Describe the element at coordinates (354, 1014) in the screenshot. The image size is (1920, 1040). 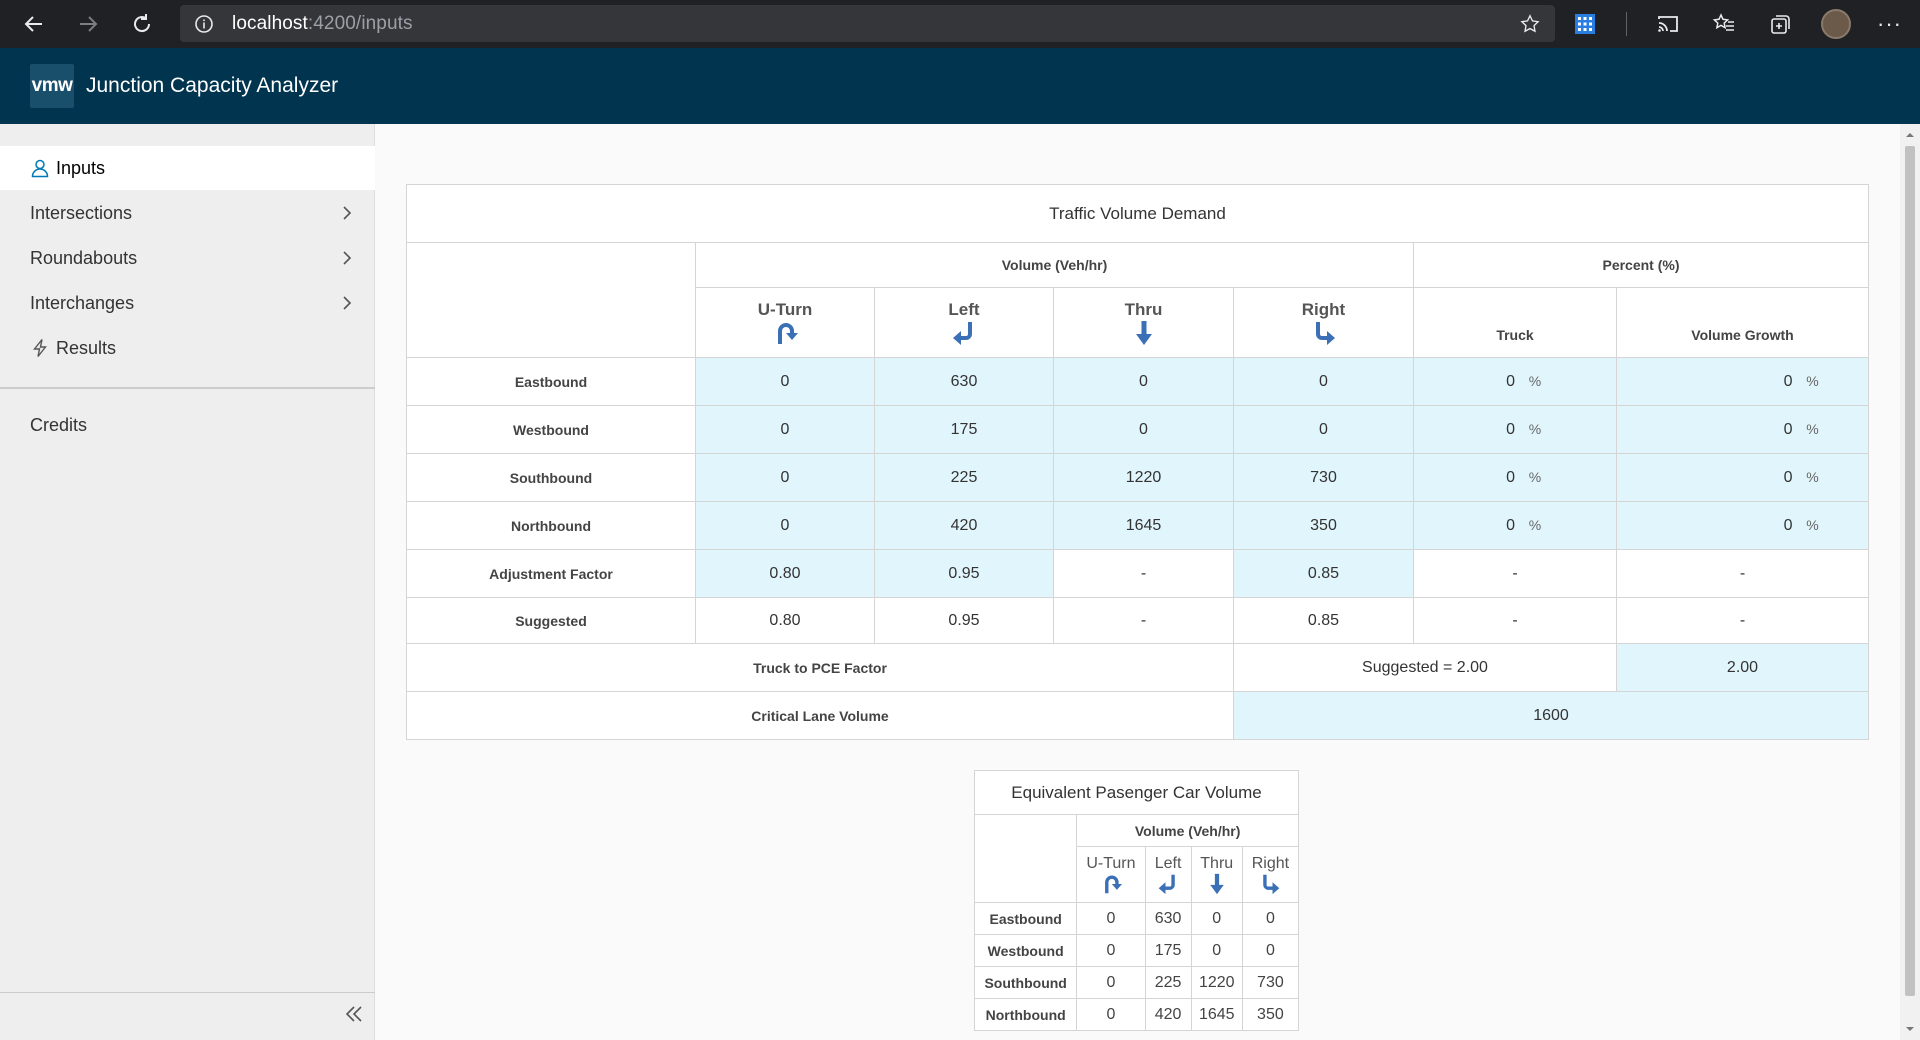
I see `double-chevron-left-icon` at that location.